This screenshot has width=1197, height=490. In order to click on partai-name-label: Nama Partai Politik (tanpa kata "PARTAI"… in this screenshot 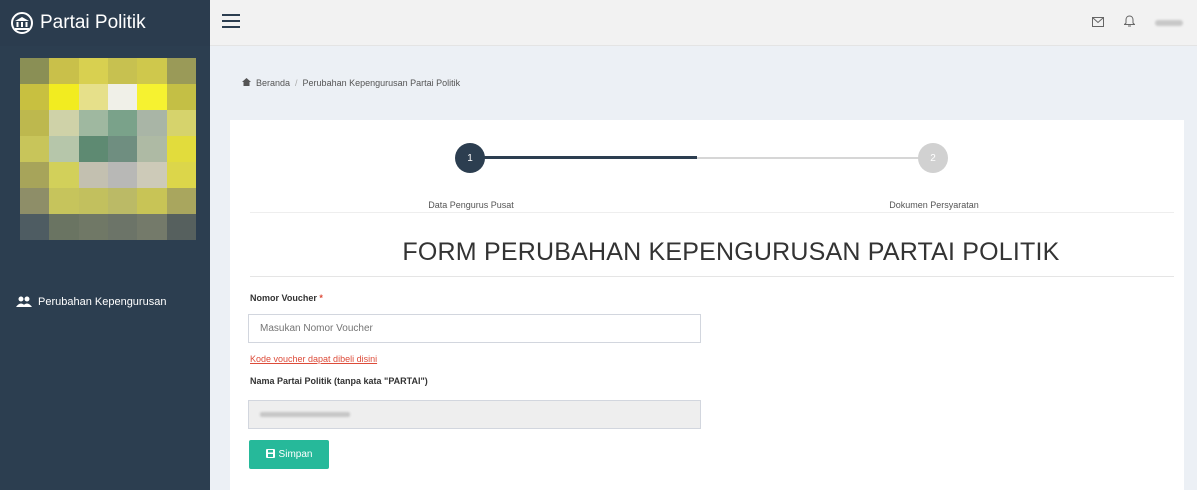, I will do `click(339, 381)`.